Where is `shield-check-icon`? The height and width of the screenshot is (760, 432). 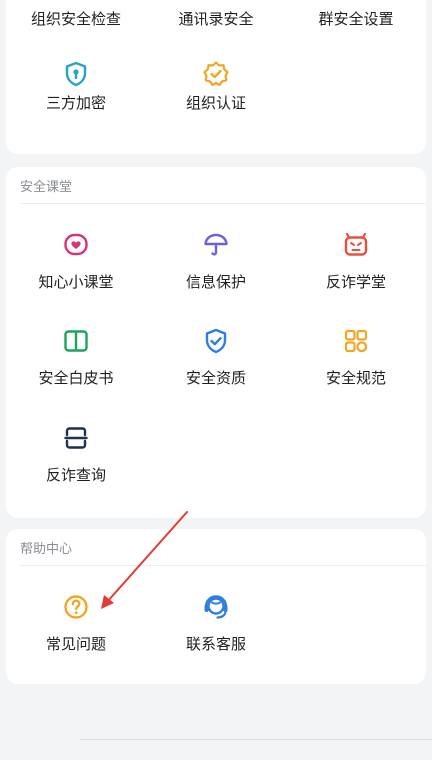
shield-check-icon is located at coordinates (216, 341).